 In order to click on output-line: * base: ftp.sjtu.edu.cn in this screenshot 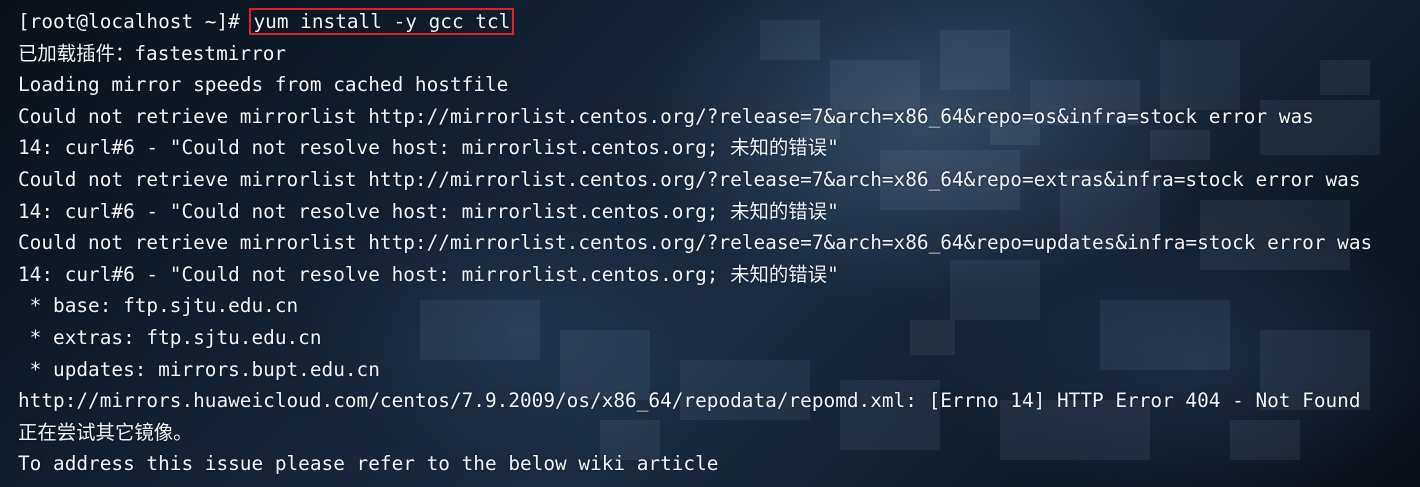, I will do `click(158, 306)`.